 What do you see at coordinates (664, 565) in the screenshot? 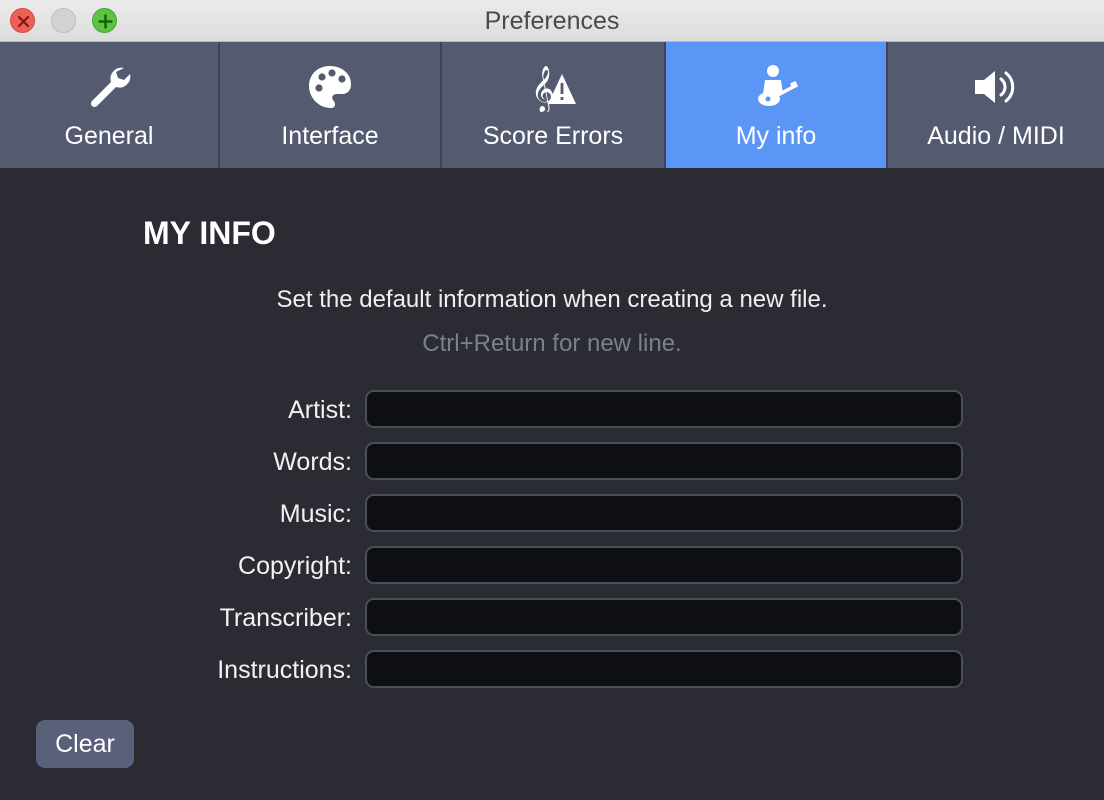
I see `copyright-field` at bounding box center [664, 565].